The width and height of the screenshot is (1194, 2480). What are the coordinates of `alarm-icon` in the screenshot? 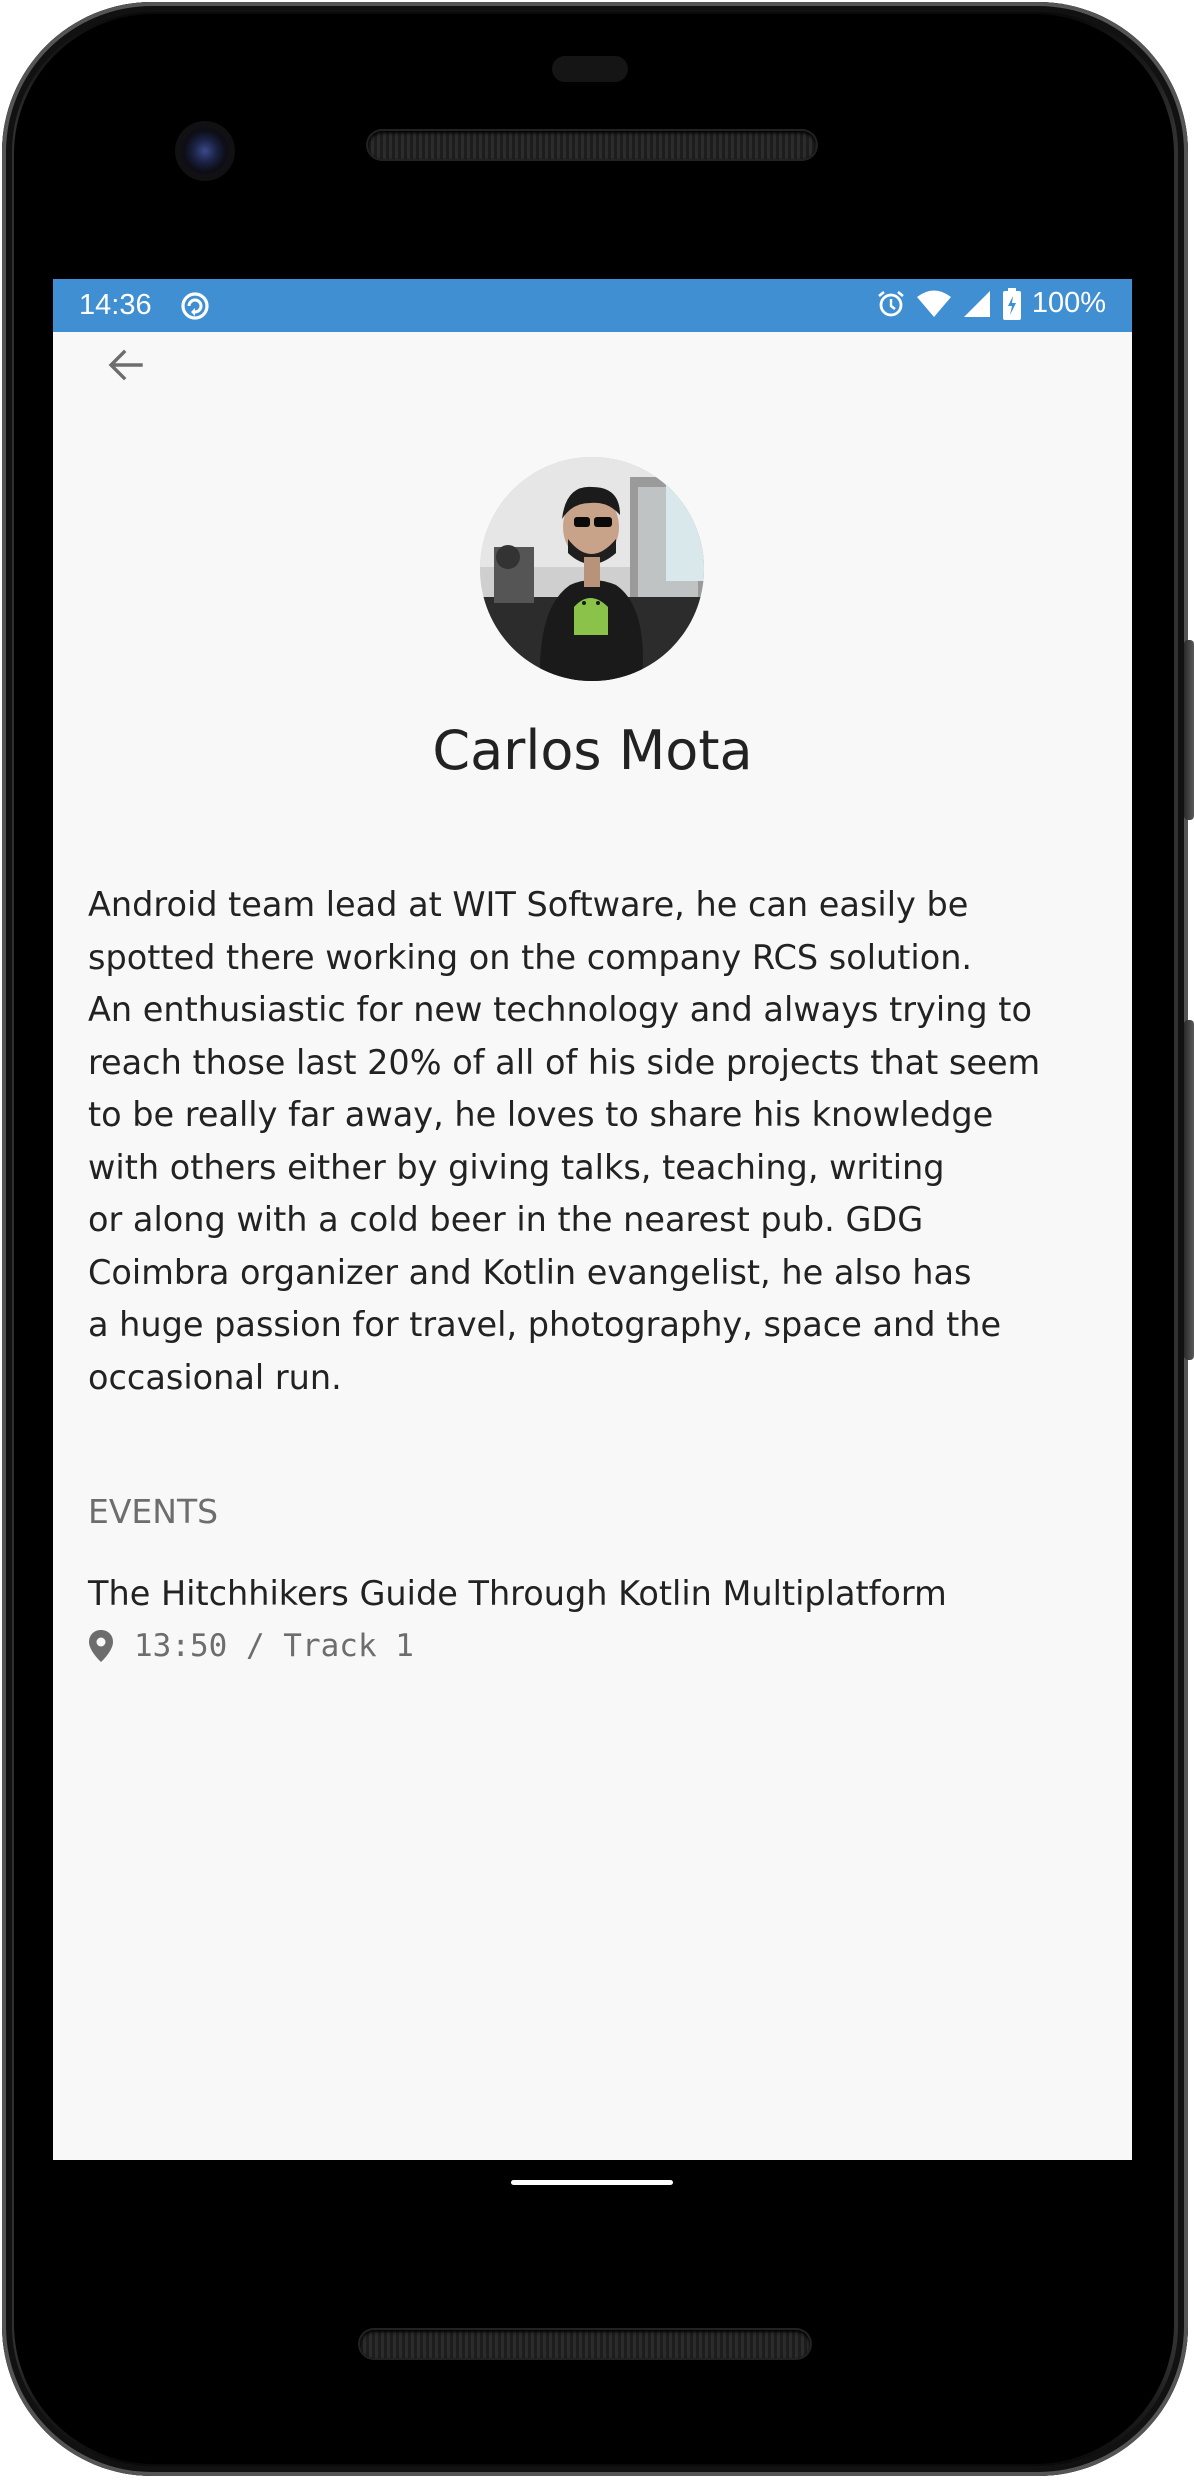 It's located at (891, 303).